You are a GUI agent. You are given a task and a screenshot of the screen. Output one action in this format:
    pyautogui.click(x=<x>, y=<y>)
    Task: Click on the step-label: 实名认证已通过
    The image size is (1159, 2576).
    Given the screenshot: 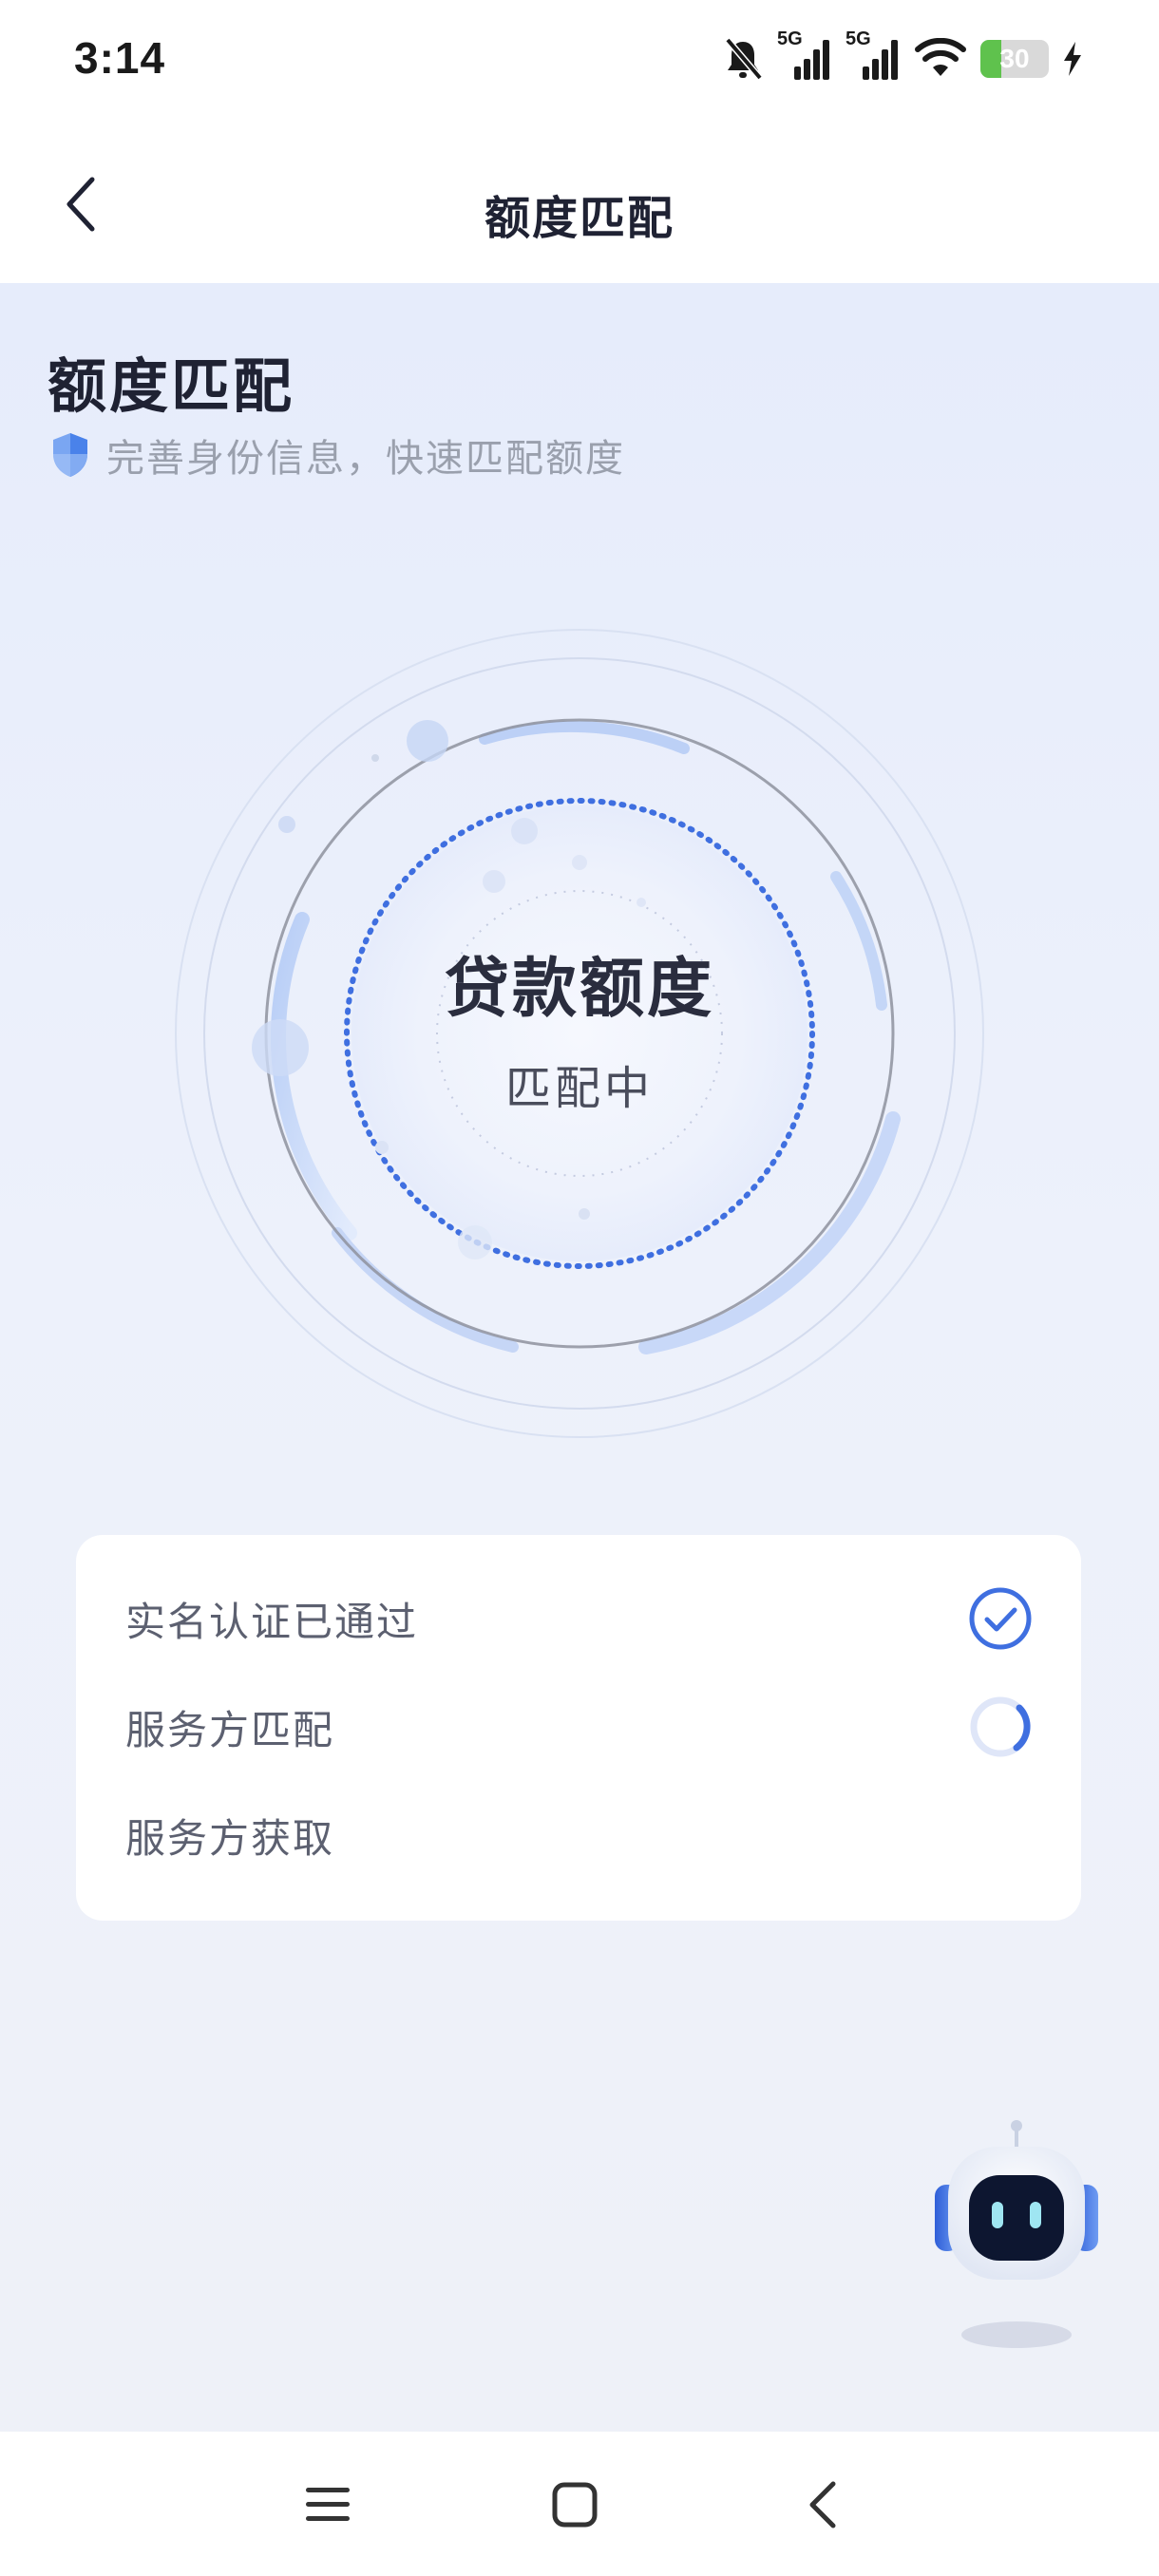 What is the action you would take?
    pyautogui.click(x=272, y=1621)
    